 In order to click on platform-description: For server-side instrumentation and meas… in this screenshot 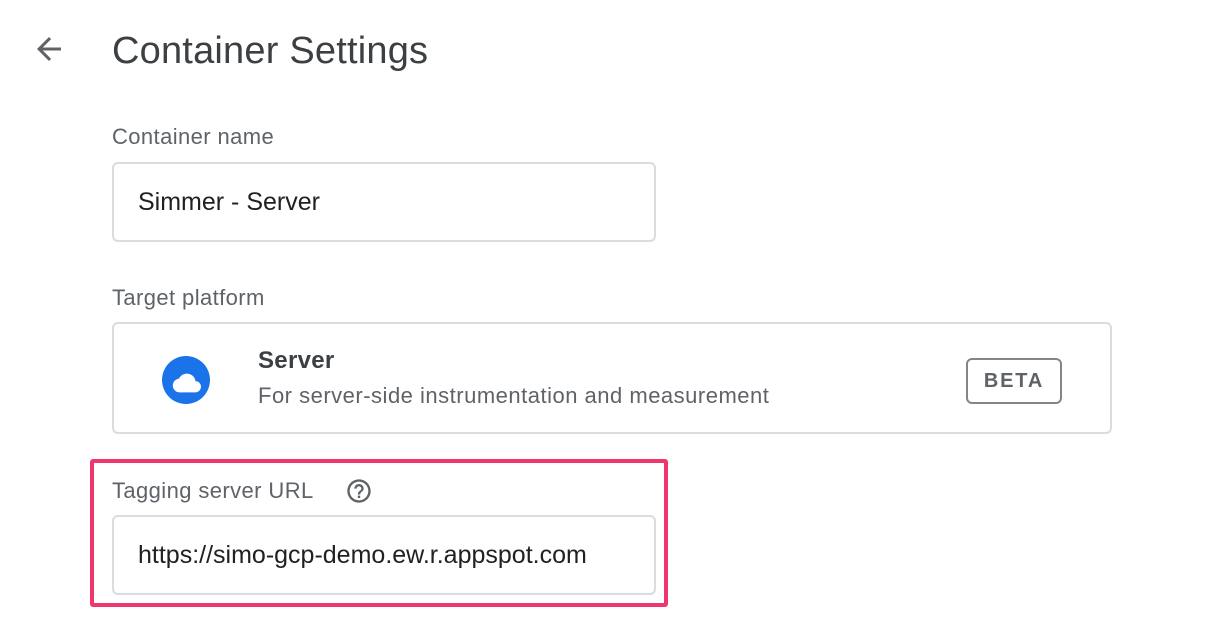, I will do `click(514, 395)`.